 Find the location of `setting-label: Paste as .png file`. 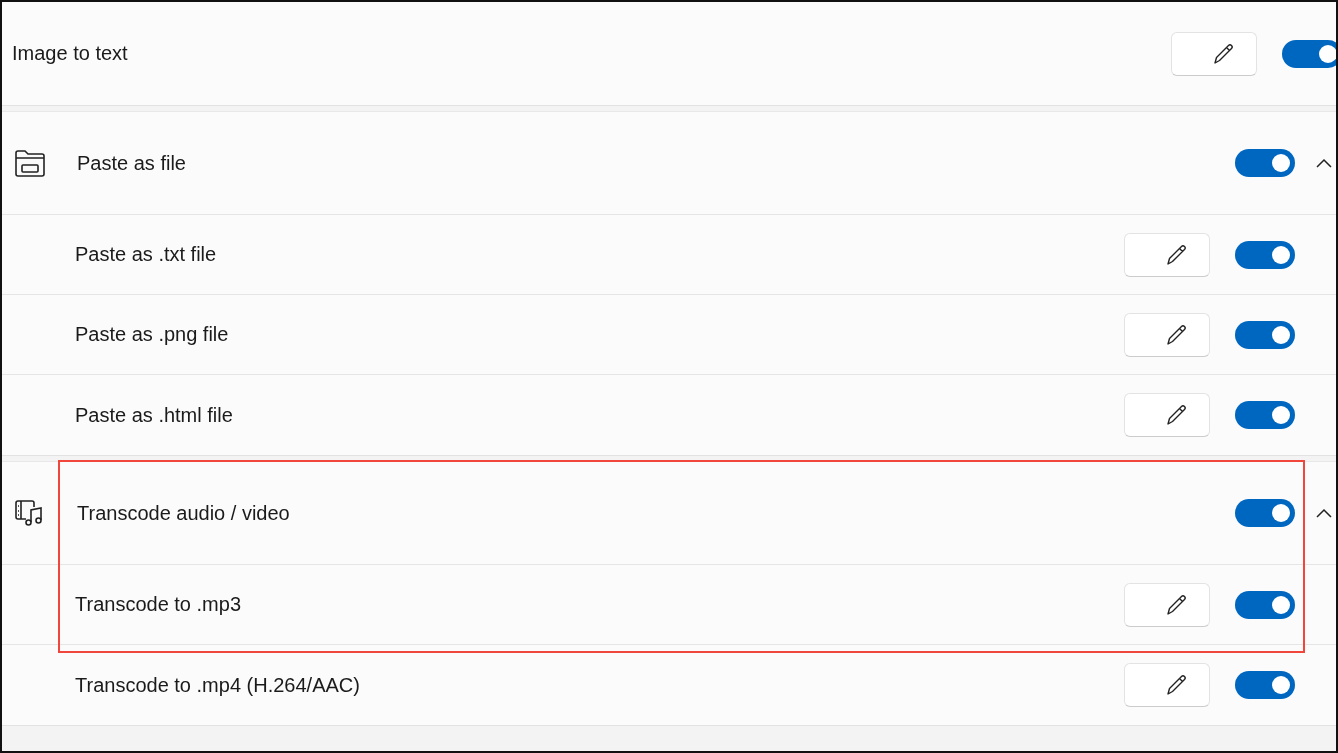

setting-label: Paste as .png file is located at coordinates (152, 334).